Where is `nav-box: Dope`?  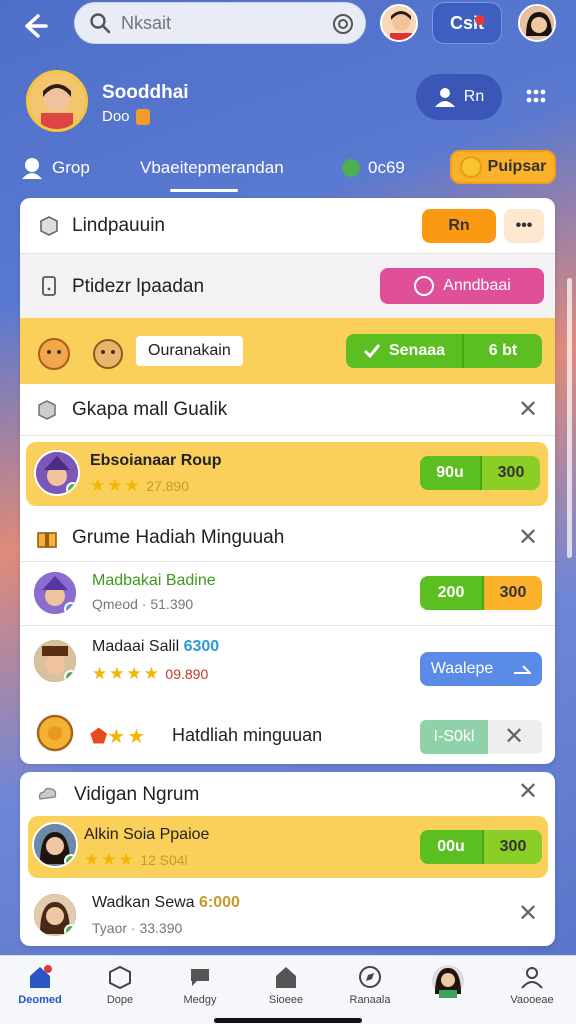
nav-box: Dope is located at coordinates (120, 989).